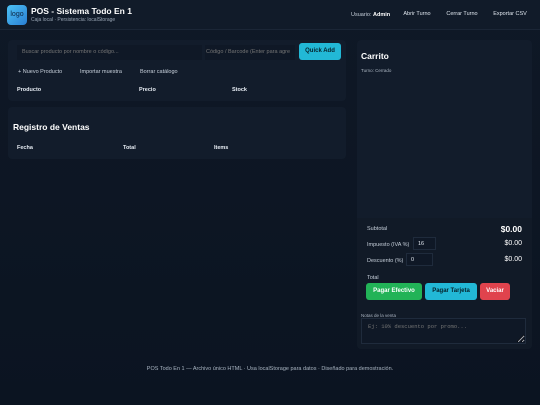 The height and width of the screenshot is (405, 540). Describe the element at coordinates (361, 15) in the screenshot. I see `user-label: Usuario:` at that location.